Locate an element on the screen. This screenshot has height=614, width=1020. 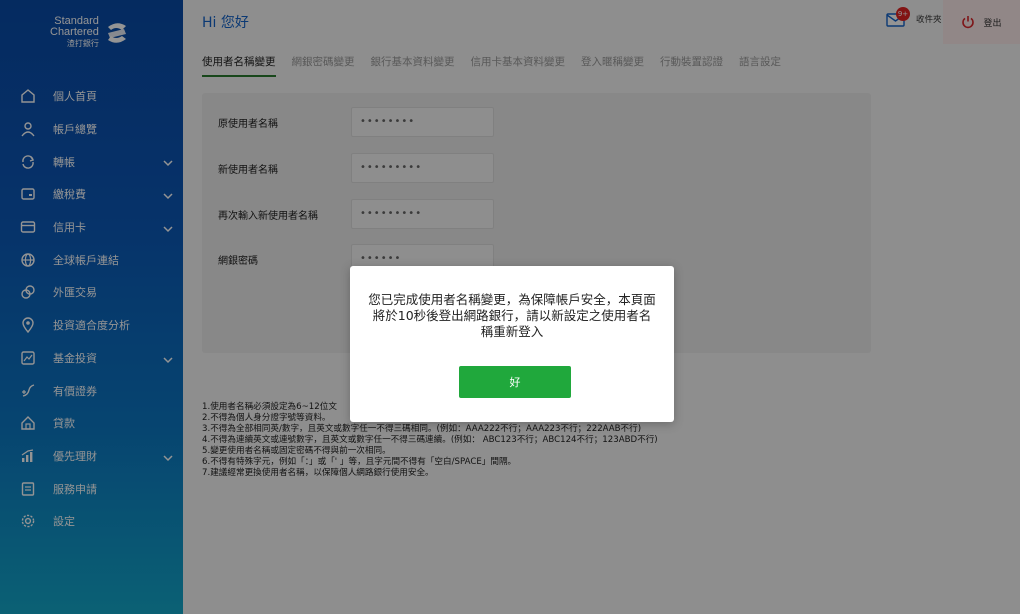
ok-button: 好 is located at coordinates (515, 382).